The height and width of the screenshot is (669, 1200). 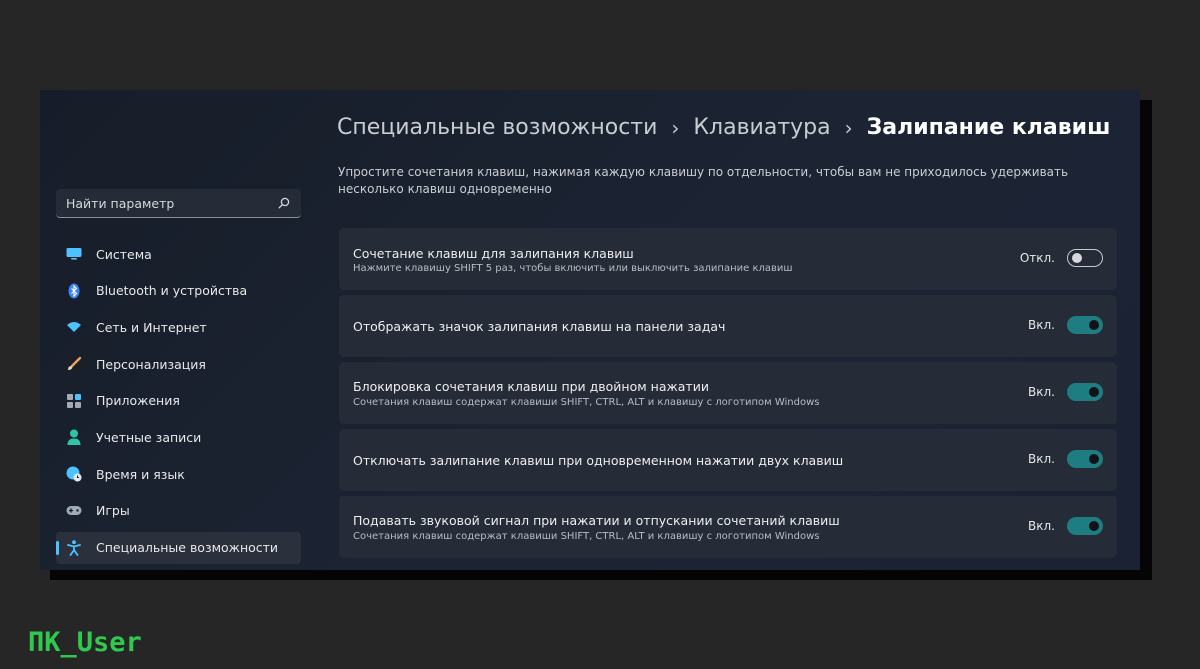 What do you see at coordinates (124, 254) in the screenshot?
I see `sidebar-item-label: Система` at bounding box center [124, 254].